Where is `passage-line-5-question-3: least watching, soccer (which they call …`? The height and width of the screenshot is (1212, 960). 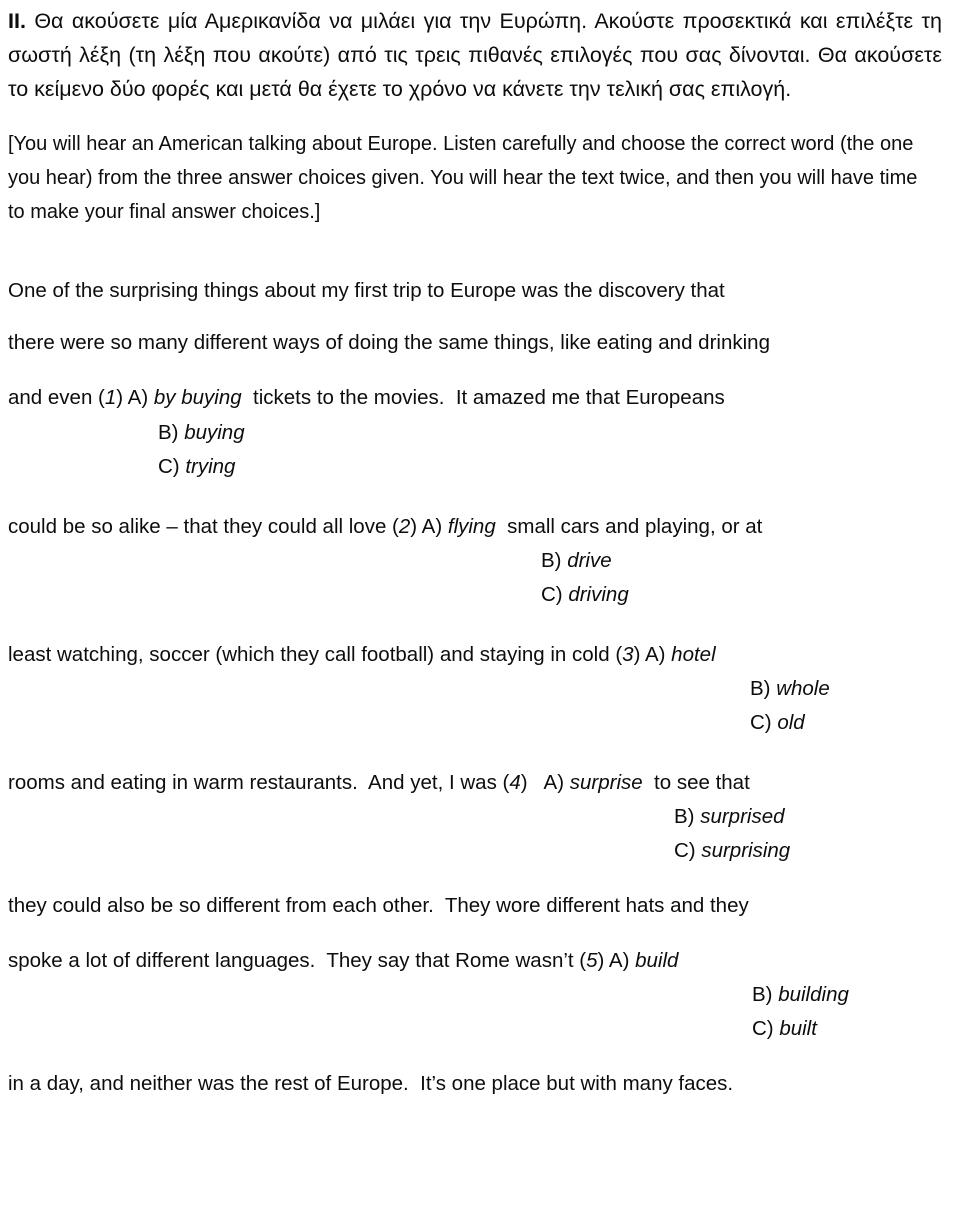
passage-line-5-question-3: least watching, soccer (which they call … is located at coordinates (478, 655).